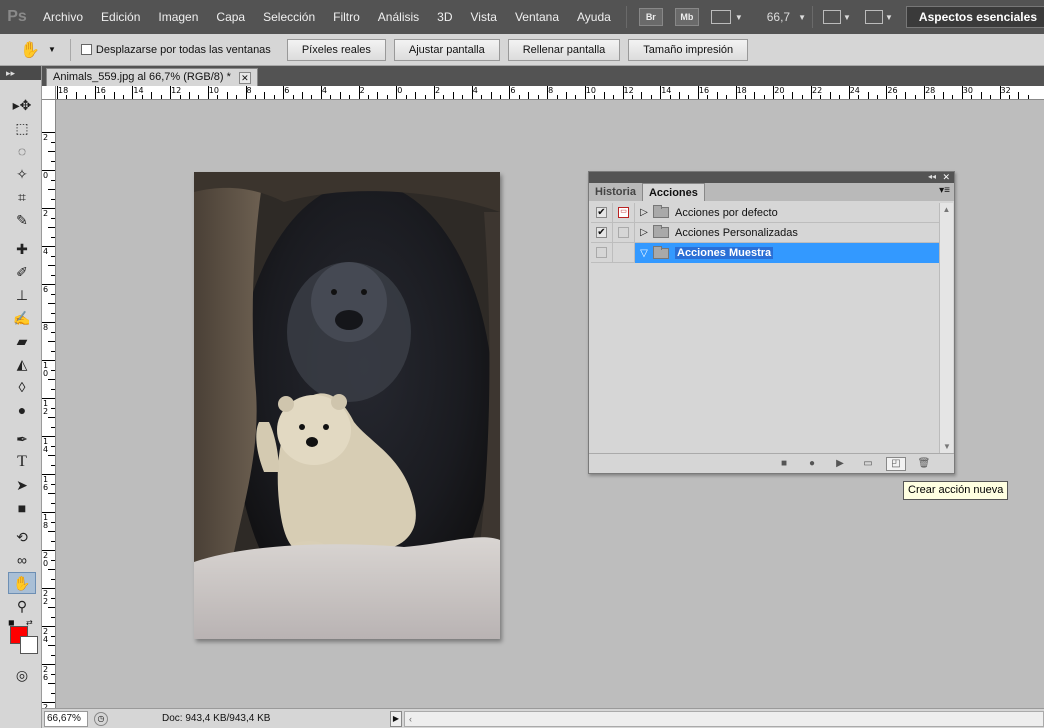  What do you see at coordinates (346, 17) in the screenshot?
I see `menu-filtro: Filtro` at bounding box center [346, 17].